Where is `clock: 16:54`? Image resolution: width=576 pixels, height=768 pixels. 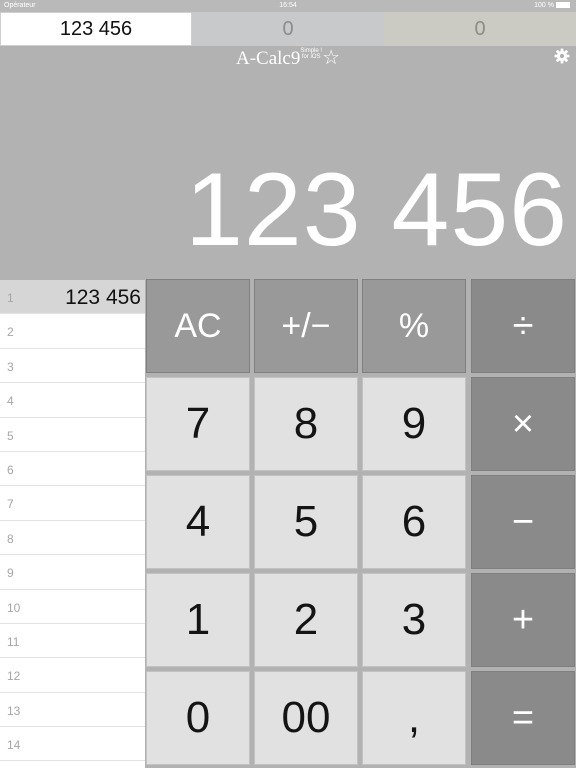 clock: 16:54 is located at coordinates (288, 5).